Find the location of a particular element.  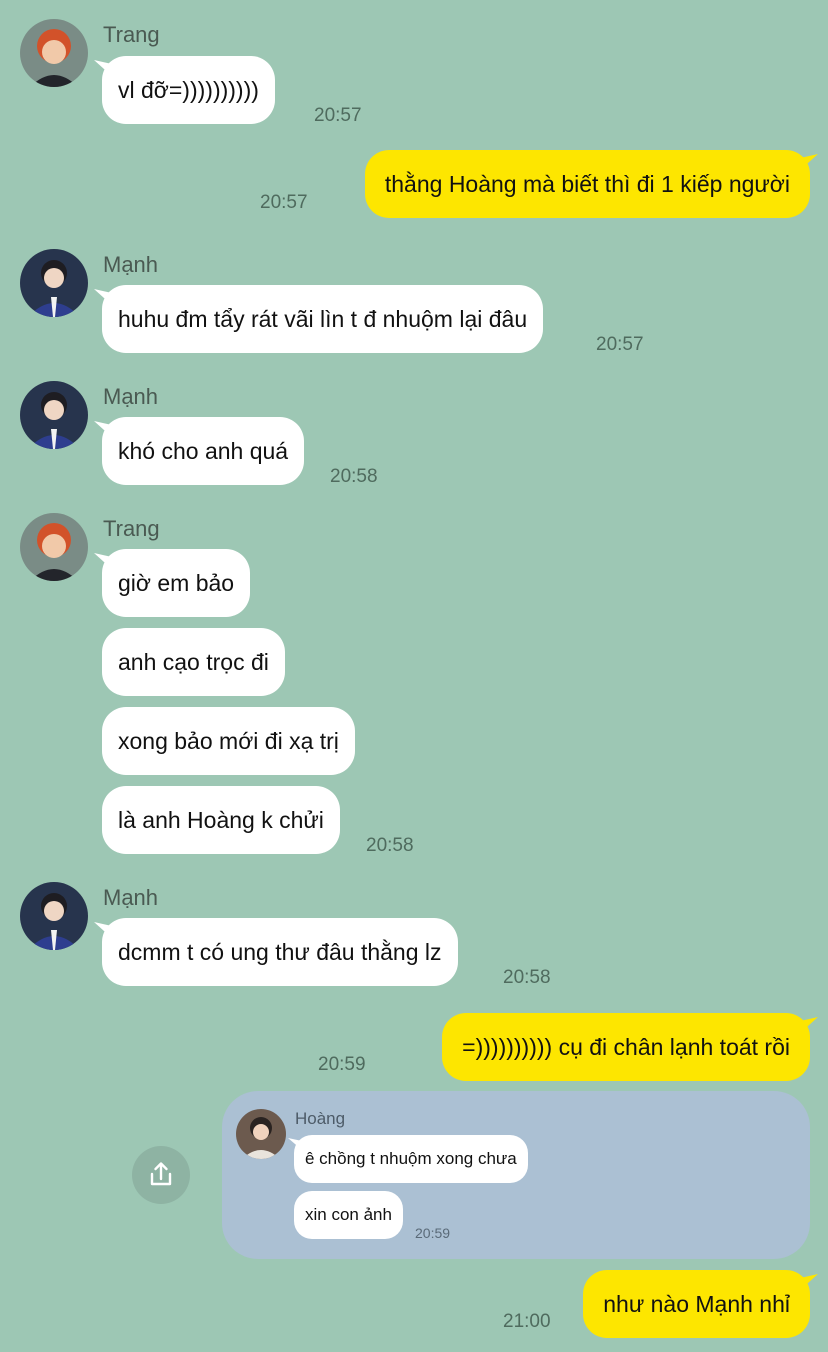

message-bubble: anh cạo trọc đi is located at coordinates (193, 662).